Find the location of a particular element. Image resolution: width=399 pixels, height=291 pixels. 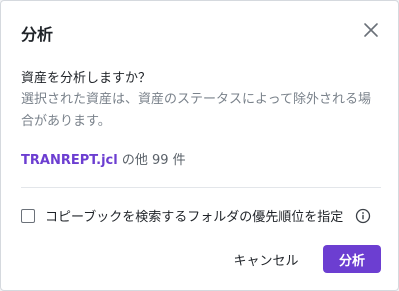

close-icon is located at coordinates (371, 30).